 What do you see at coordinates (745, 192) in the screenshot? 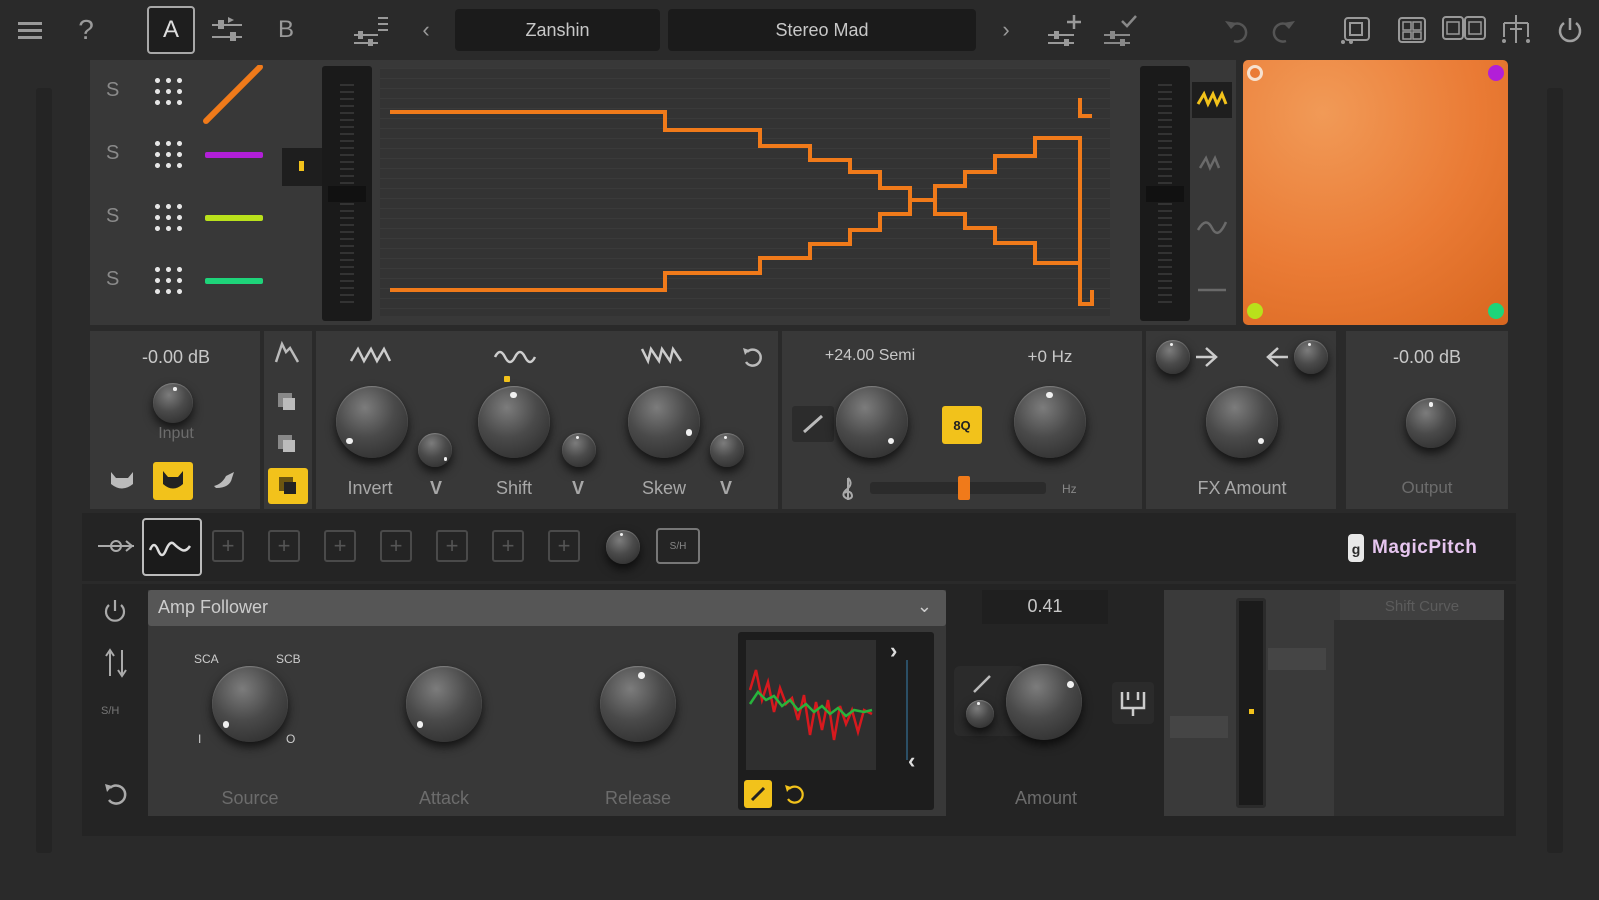
I see `pitch-curve-graph` at bounding box center [745, 192].